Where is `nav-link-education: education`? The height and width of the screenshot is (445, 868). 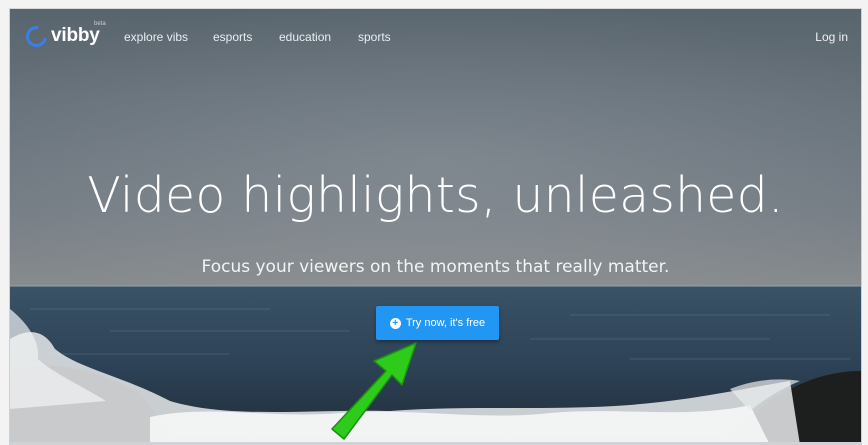
nav-link-education: education is located at coordinates (305, 37).